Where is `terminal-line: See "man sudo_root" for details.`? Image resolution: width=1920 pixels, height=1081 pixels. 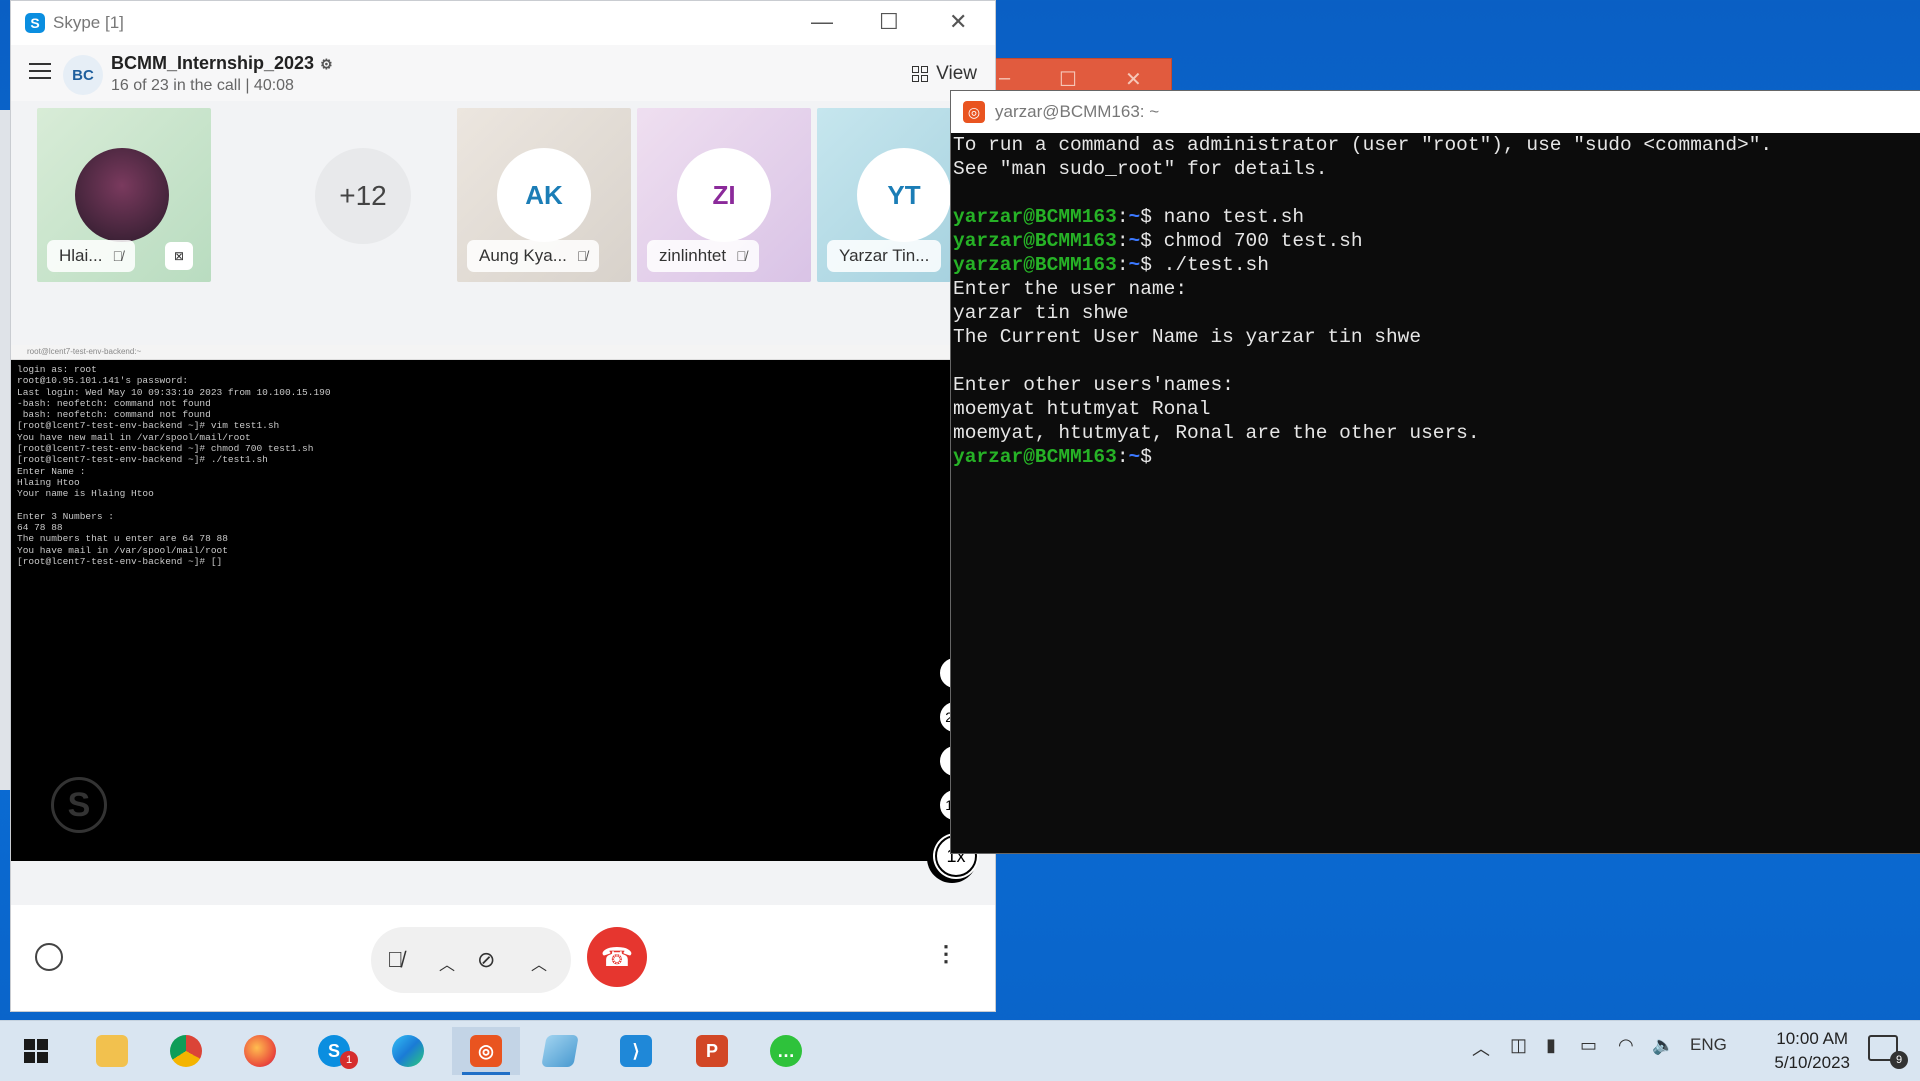
terminal-line: See "man sudo_root" for details. is located at coordinates (1140, 169).